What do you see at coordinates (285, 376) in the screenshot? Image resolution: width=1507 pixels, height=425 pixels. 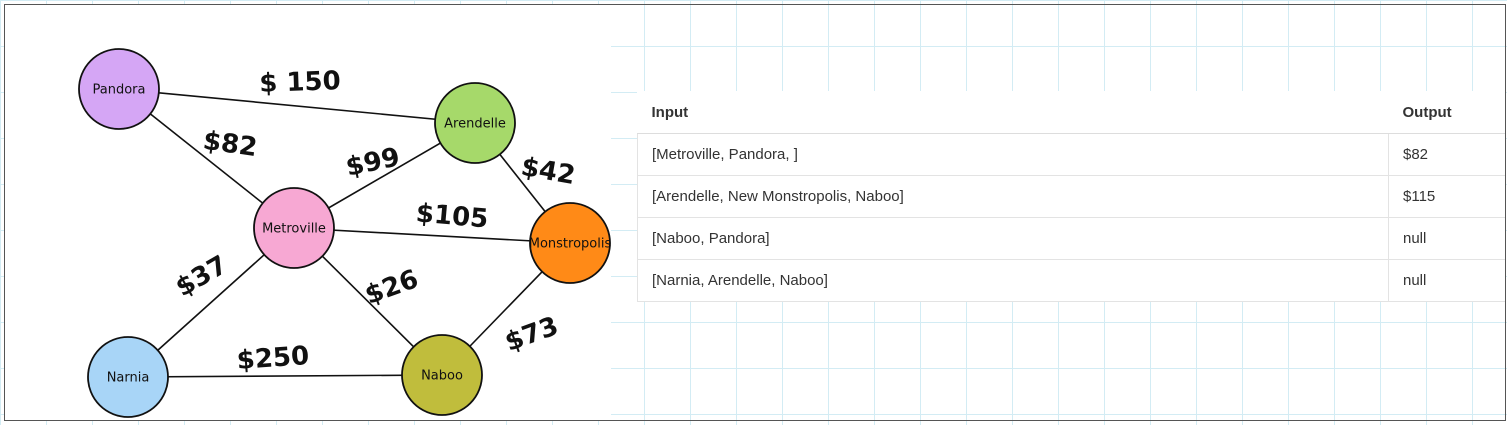 I see `edge-narnia-naboo` at bounding box center [285, 376].